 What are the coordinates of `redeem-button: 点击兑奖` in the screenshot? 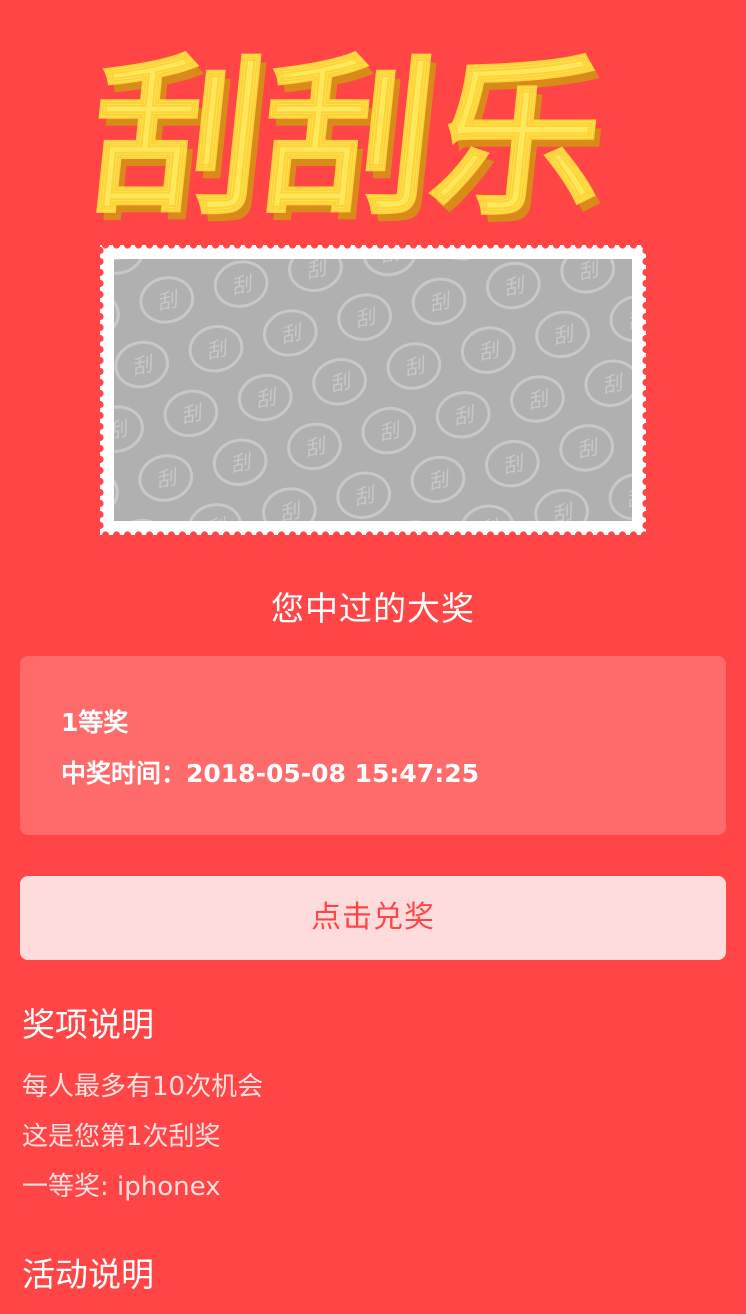 It's located at (373, 918).